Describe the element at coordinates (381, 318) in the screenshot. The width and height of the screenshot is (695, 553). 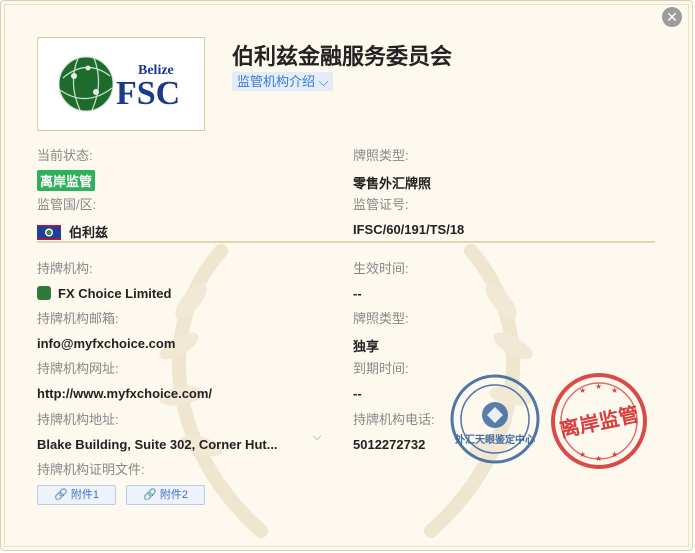
I see `license-type2-label: 牌照类型:` at that location.